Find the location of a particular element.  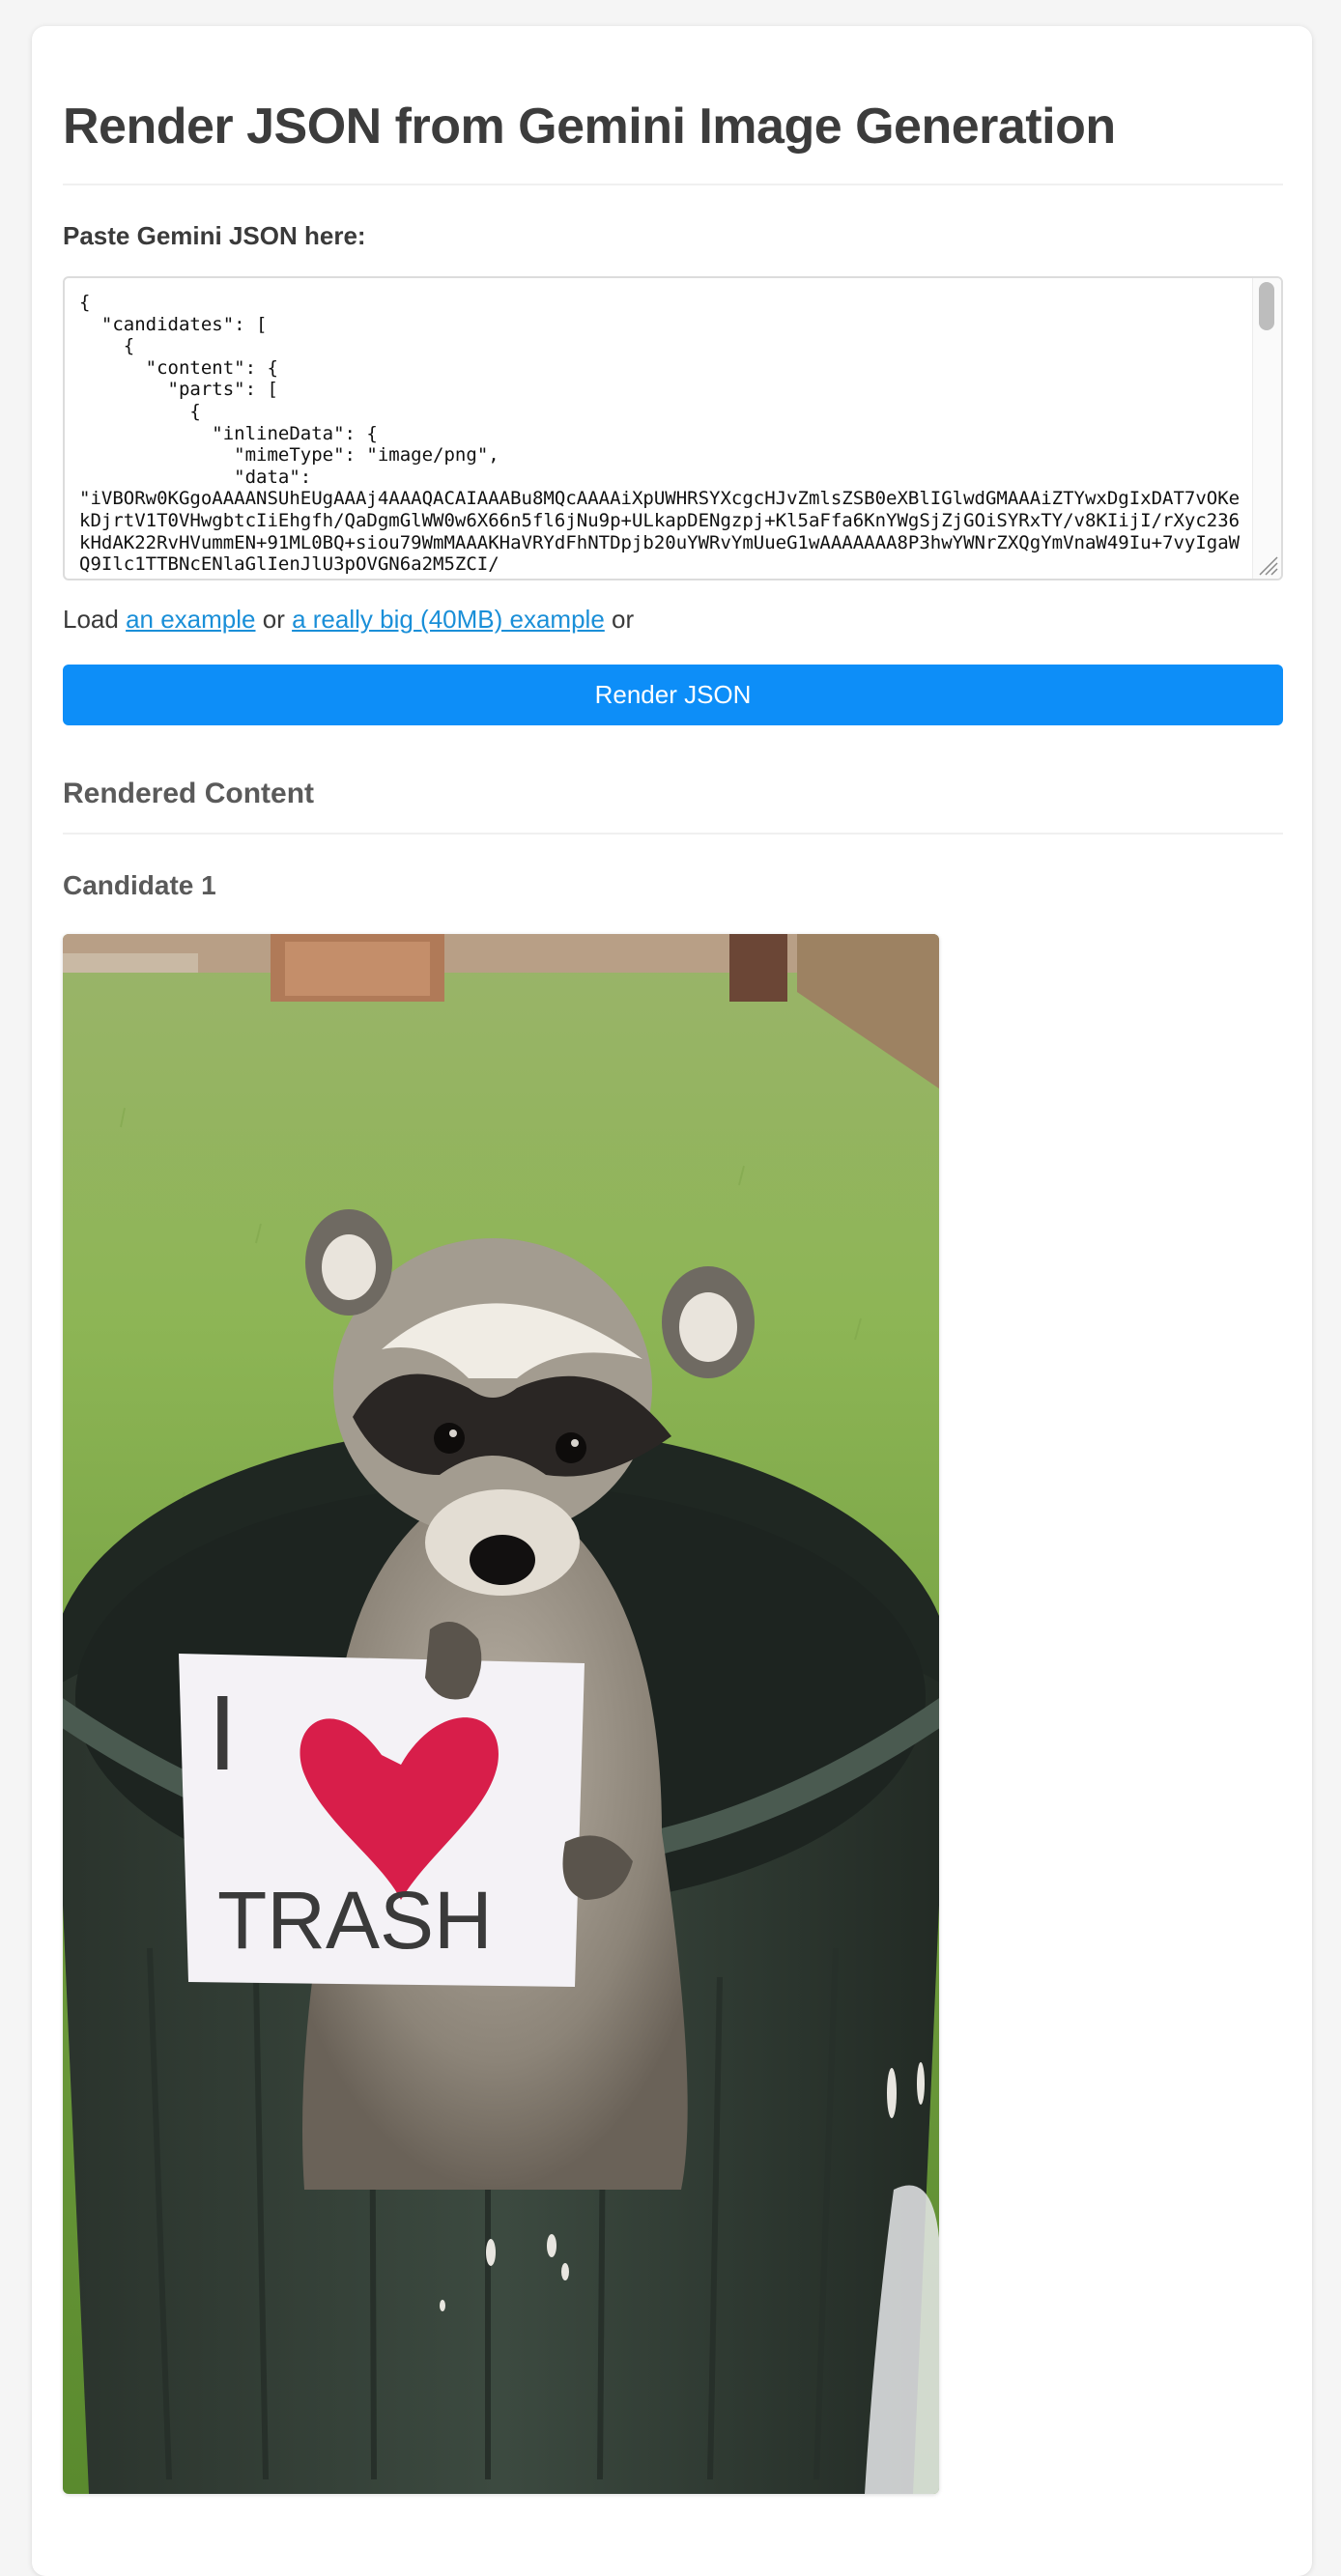

load-middle: or is located at coordinates (273, 619).